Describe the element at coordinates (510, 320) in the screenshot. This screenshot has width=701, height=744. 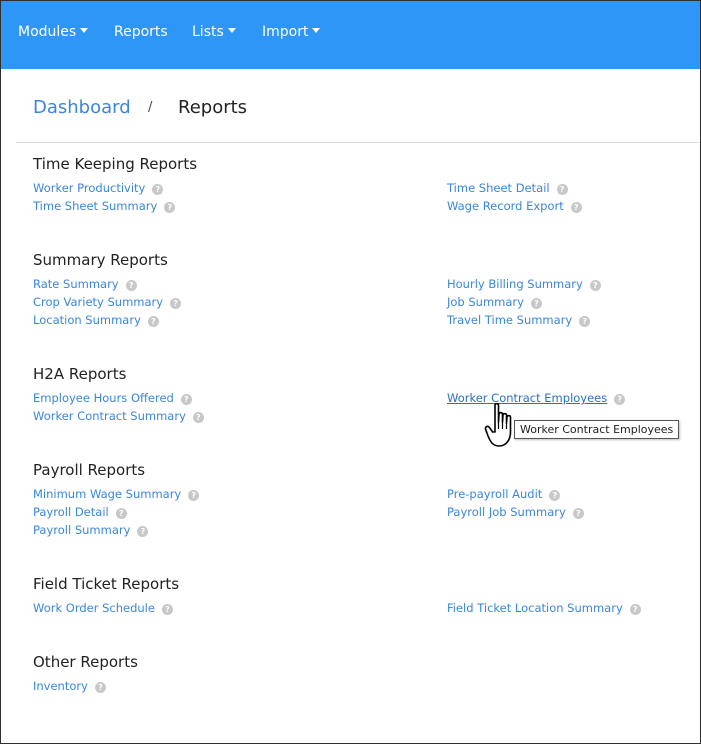
I see `report-link-label: Travel Time Summary` at that location.